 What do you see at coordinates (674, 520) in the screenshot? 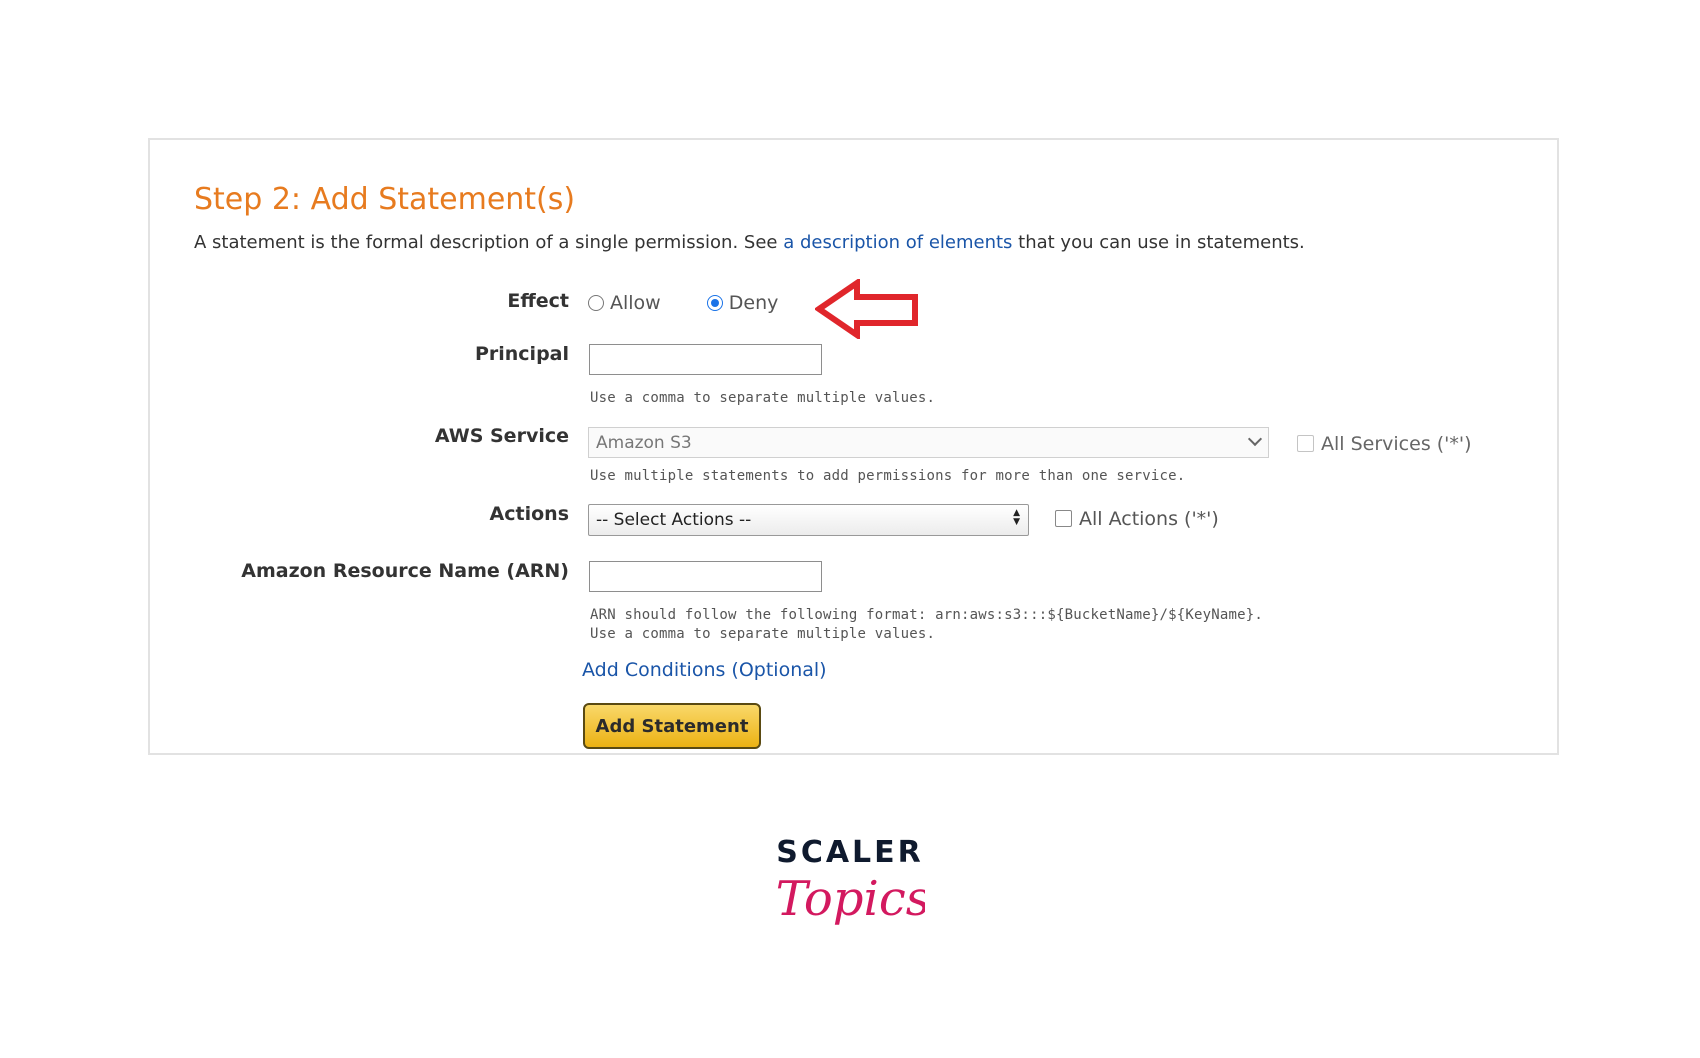
I see `actions-selected-value: -- Select Actions --` at bounding box center [674, 520].